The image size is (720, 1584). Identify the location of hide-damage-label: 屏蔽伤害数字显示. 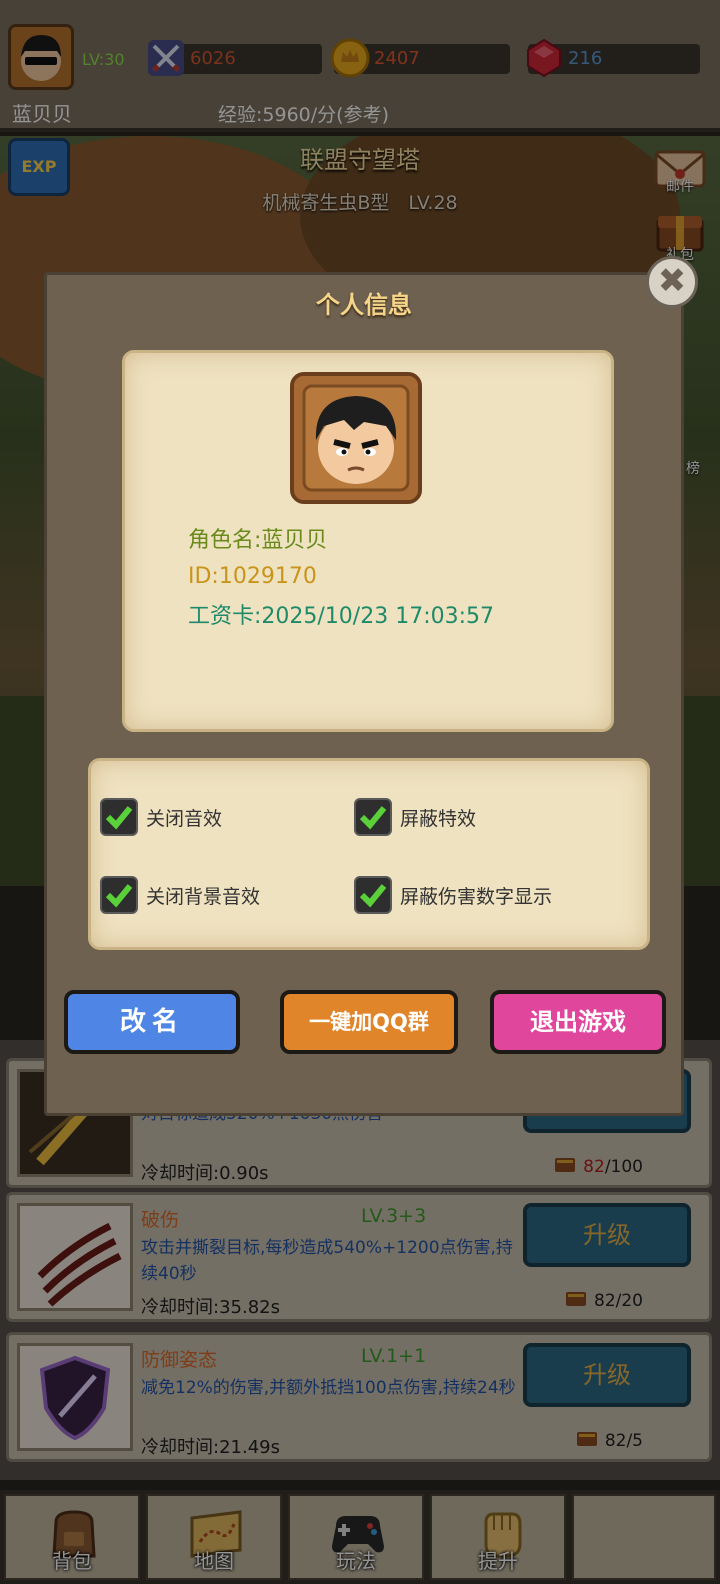
(476, 897).